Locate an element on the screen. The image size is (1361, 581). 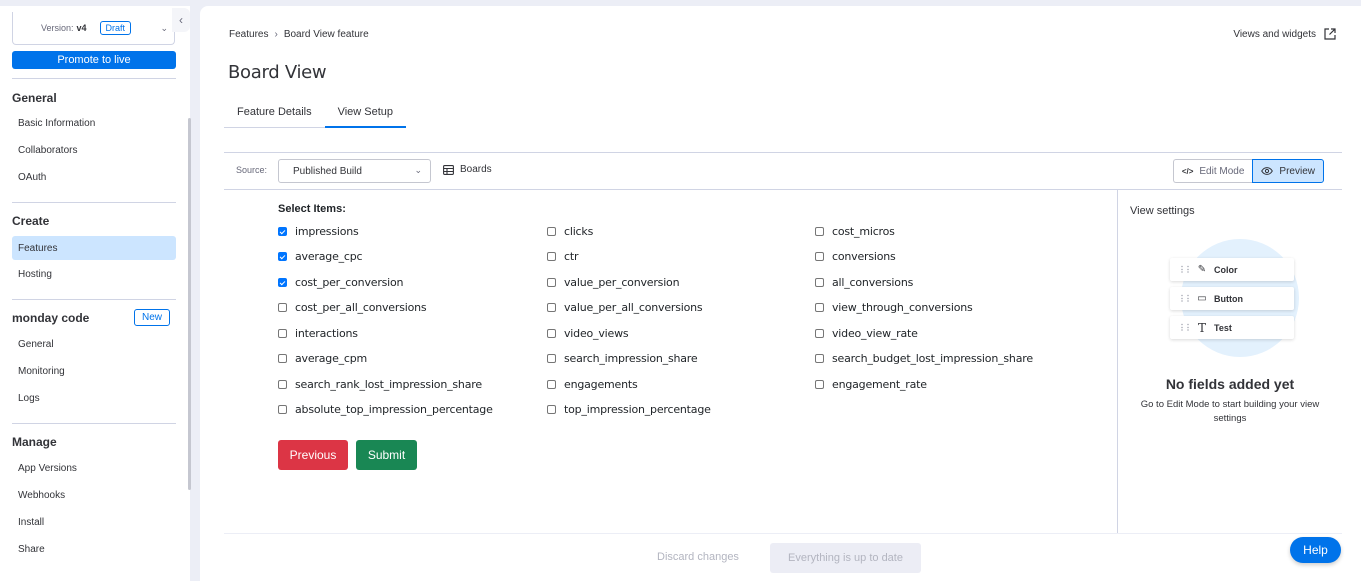
checkbox-item: value_per_conversion is located at coordinates (613, 282).